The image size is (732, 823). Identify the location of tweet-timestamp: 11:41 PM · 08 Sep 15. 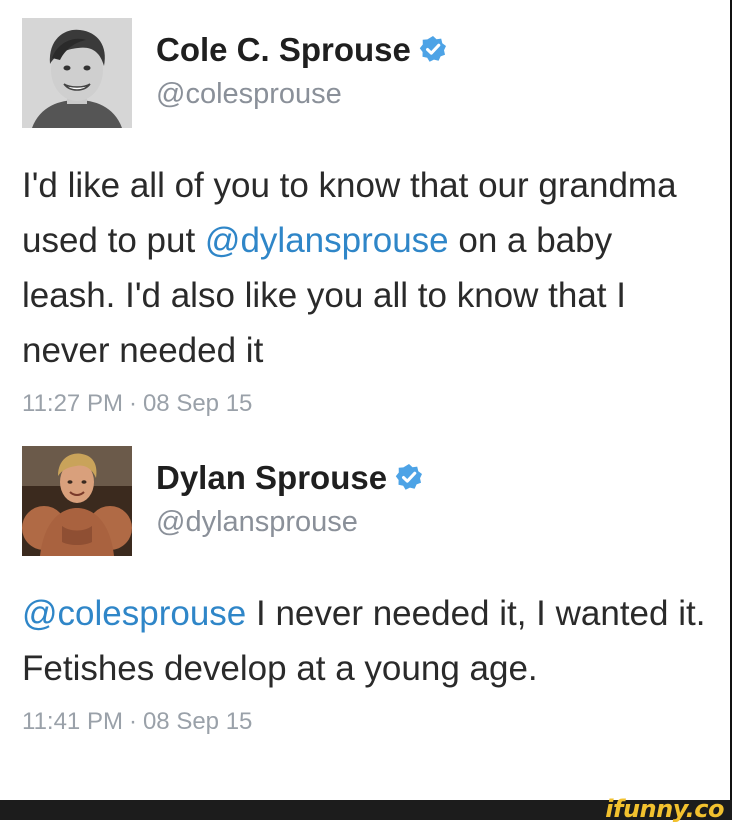
(367, 722).